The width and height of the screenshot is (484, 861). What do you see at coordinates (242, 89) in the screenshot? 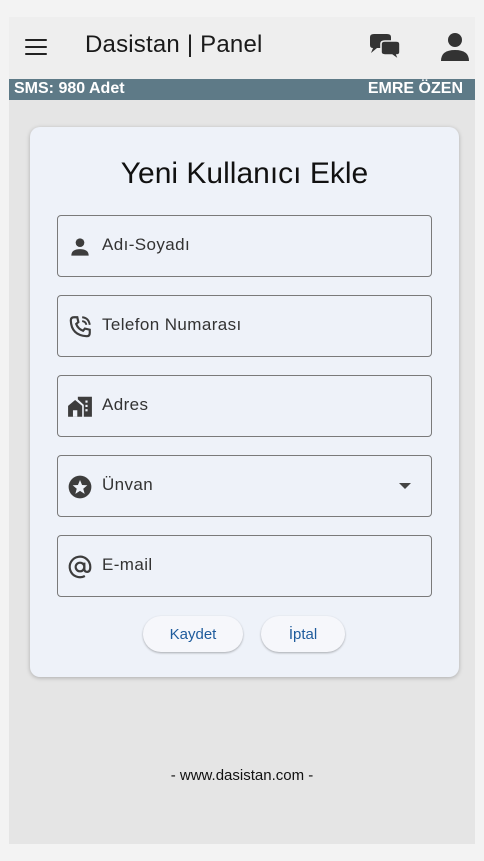
I see `status-bar: SMS: 980 Adet EMRE ÖZEN` at bounding box center [242, 89].